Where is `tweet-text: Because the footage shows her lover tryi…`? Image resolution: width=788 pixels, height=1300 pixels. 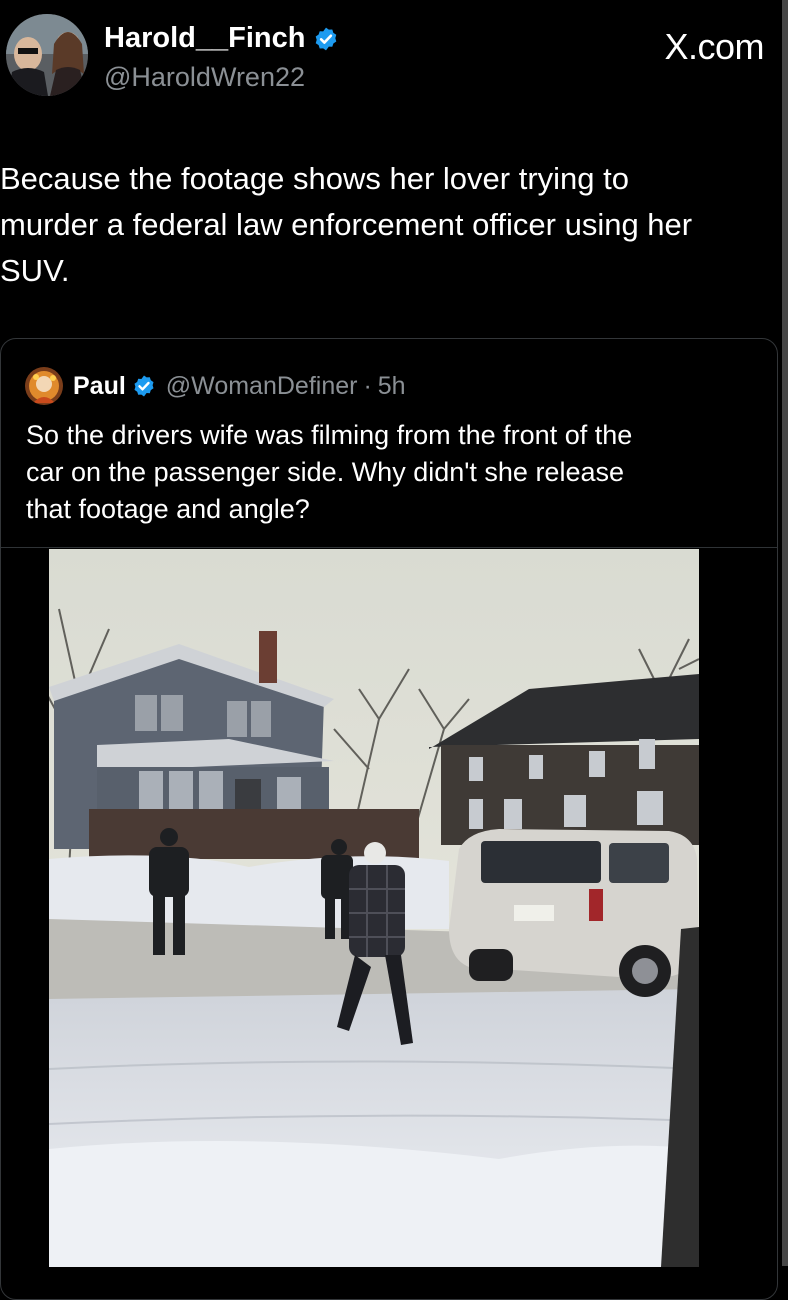 tweet-text: Because the footage shows her lover tryi… is located at coordinates (346, 224).